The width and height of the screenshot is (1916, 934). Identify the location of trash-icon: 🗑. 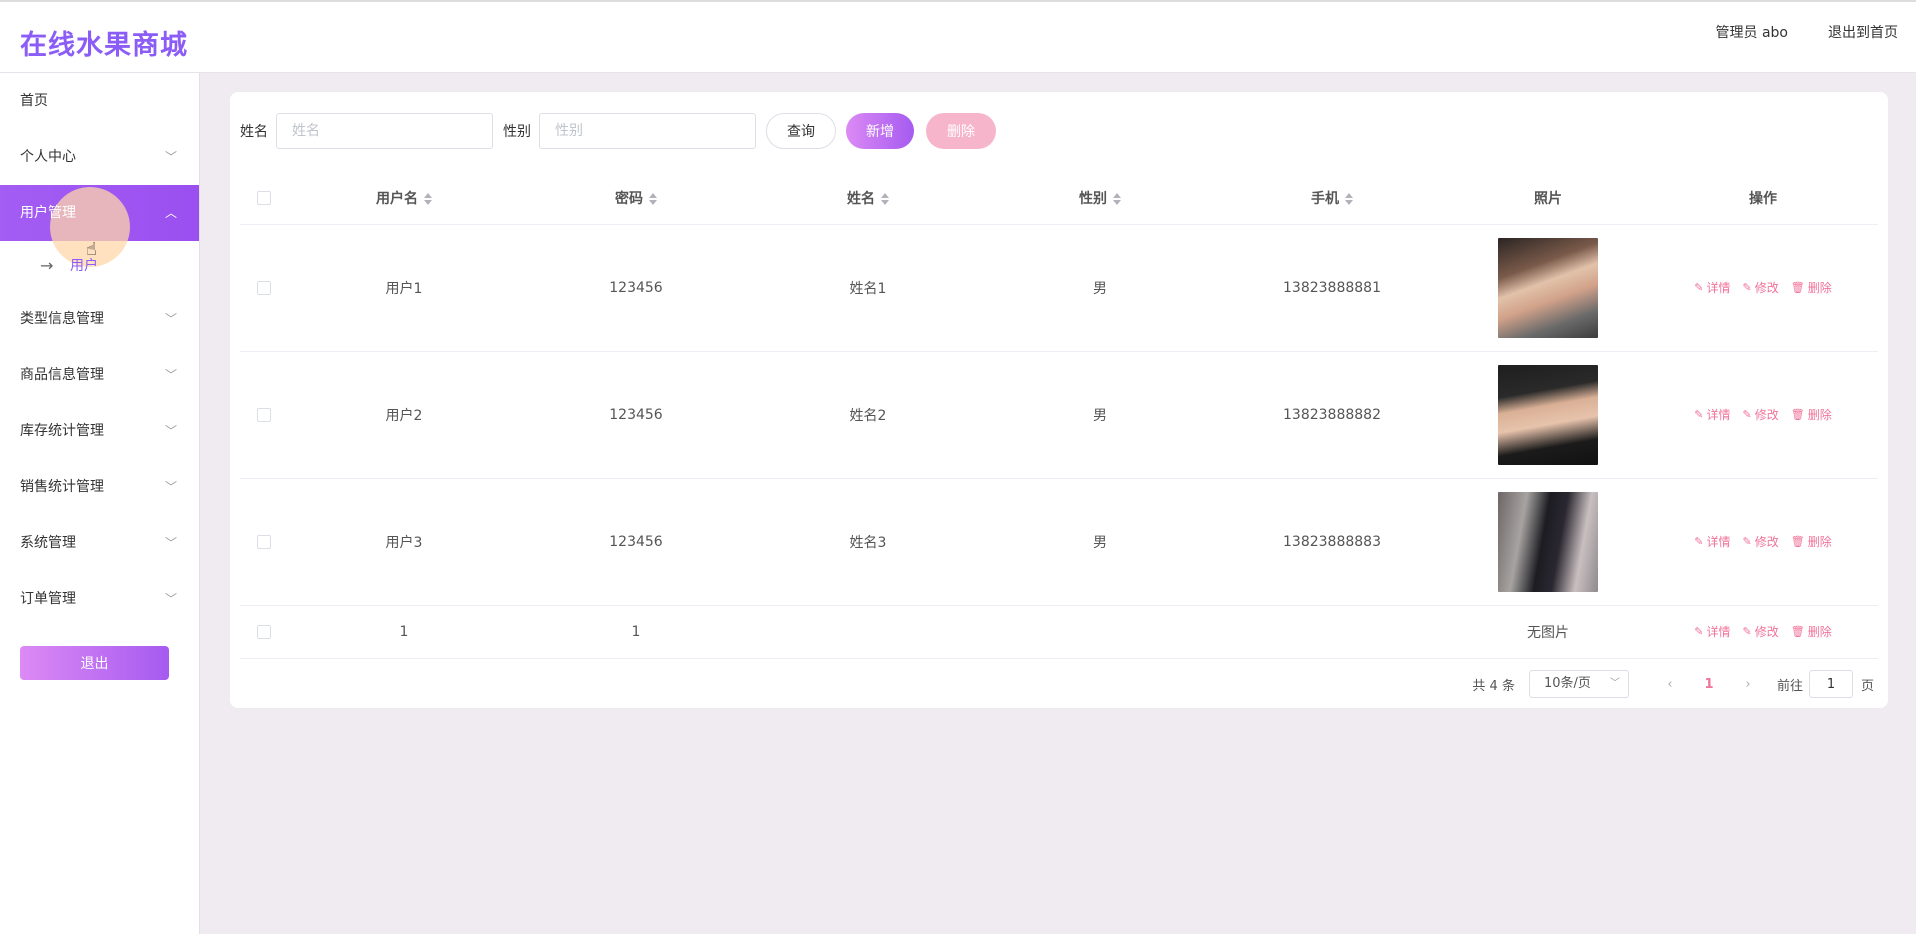
(1797, 631).